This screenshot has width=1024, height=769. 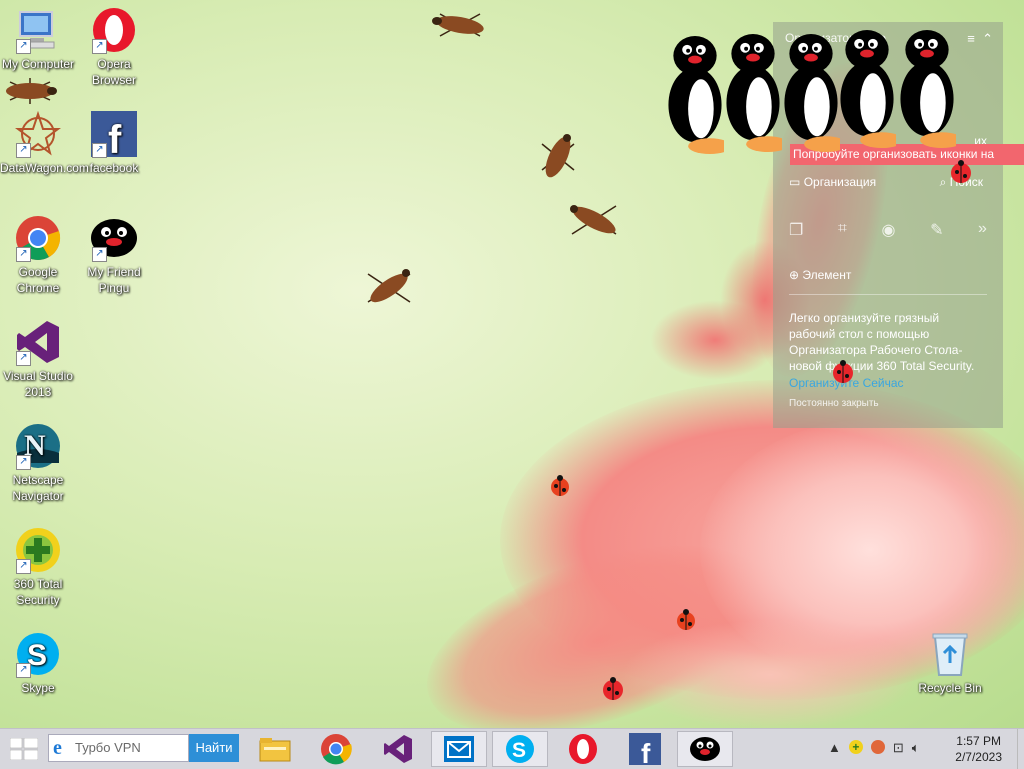 I want to click on desktop-icon-label: DataWagon.com, so click(x=44, y=168).